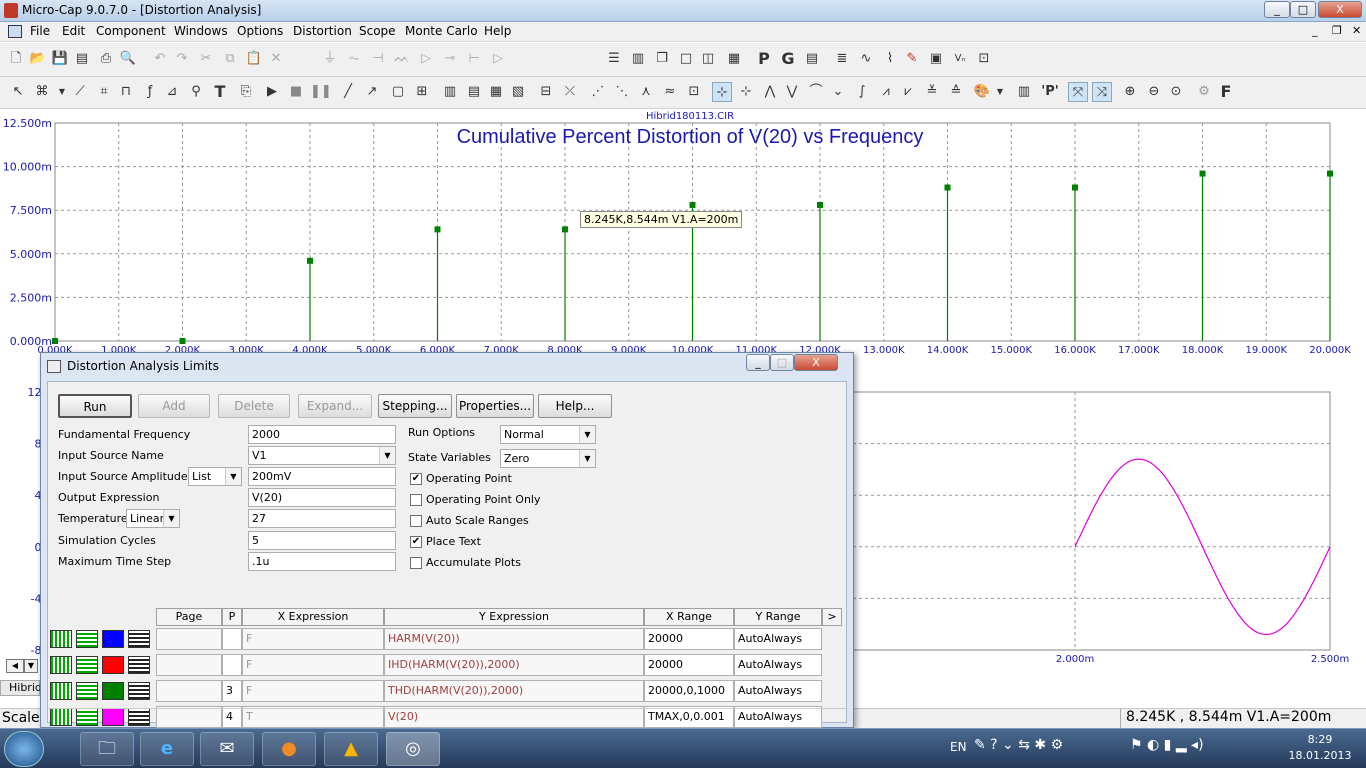 This screenshot has height=768, width=1366. What do you see at coordinates (1024, 92) in the screenshot?
I see `numeric-output-icon: ▥` at bounding box center [1024, 92].